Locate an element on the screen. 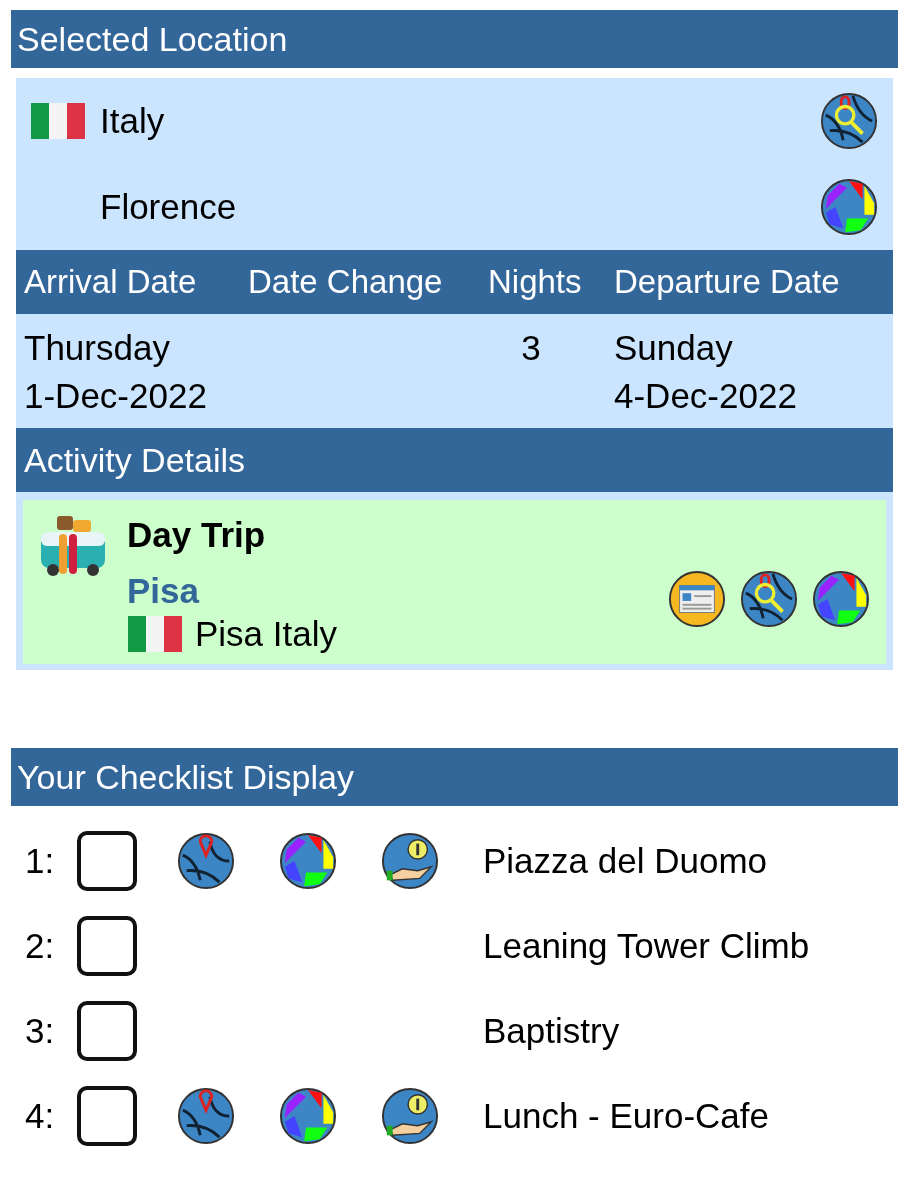 This screenshot has width=905, height=1192. item-number: 3: is located at coordinates (40, 1030).